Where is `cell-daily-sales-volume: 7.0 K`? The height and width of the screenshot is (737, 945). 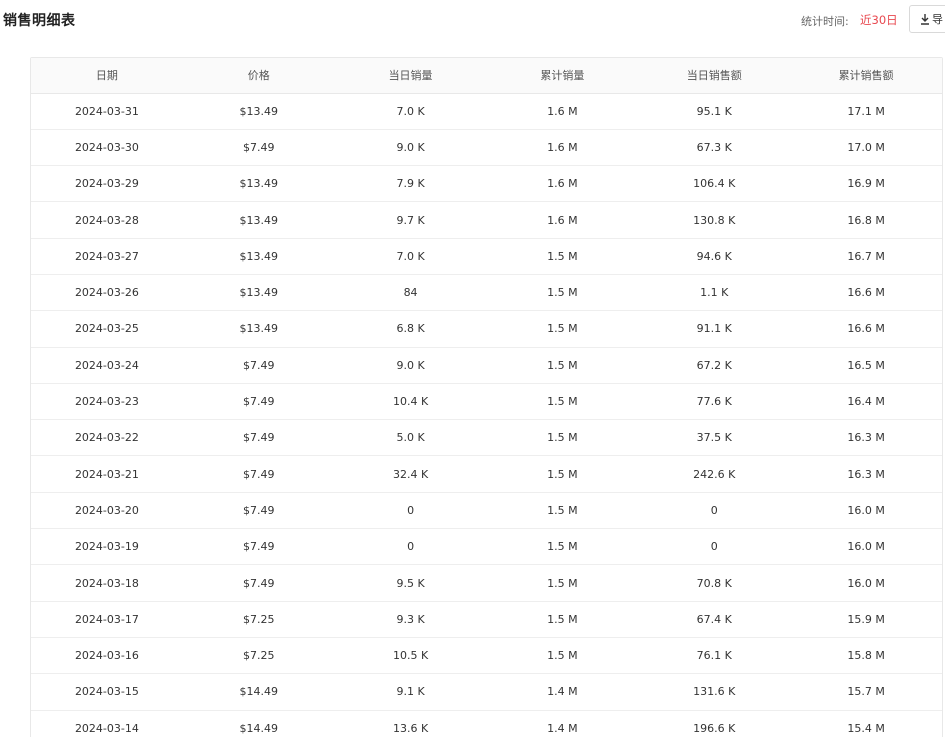
cell-daily-sales-volume: 7.0 K is located at coordinates (410, 111).